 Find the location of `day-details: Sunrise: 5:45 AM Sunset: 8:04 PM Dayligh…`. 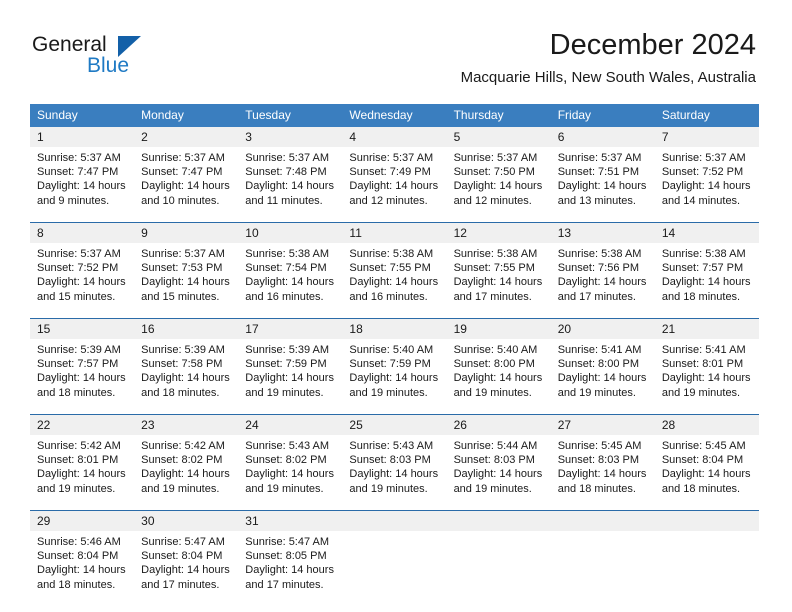

day-details: Sunrise: 5:45 AM Sunset: 8:04 PM Dayligh… is located at coordinates (707, 472).